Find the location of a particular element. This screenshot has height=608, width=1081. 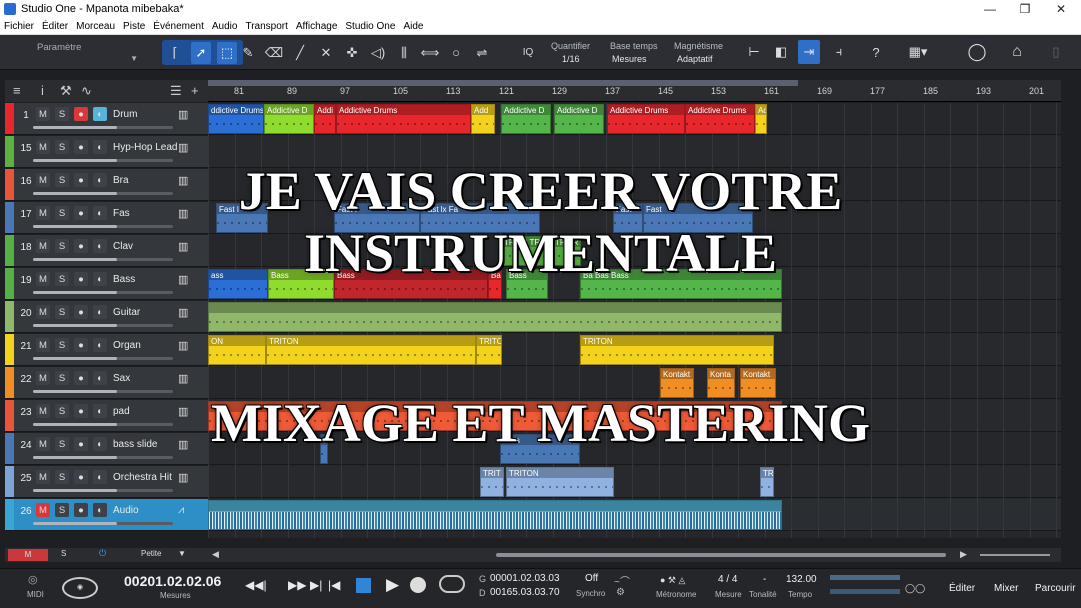

auto-scroll-icon: ⇥ is located at coordinates (809, 52).